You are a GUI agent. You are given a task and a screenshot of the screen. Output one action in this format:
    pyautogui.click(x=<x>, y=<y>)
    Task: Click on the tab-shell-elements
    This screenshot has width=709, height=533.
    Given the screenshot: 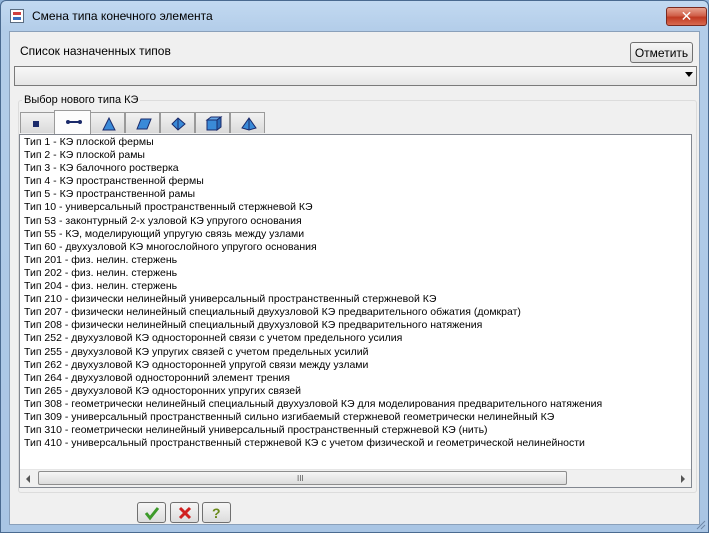 What is the action you would take?
    pyautogui.click(x=142, y=122)
    